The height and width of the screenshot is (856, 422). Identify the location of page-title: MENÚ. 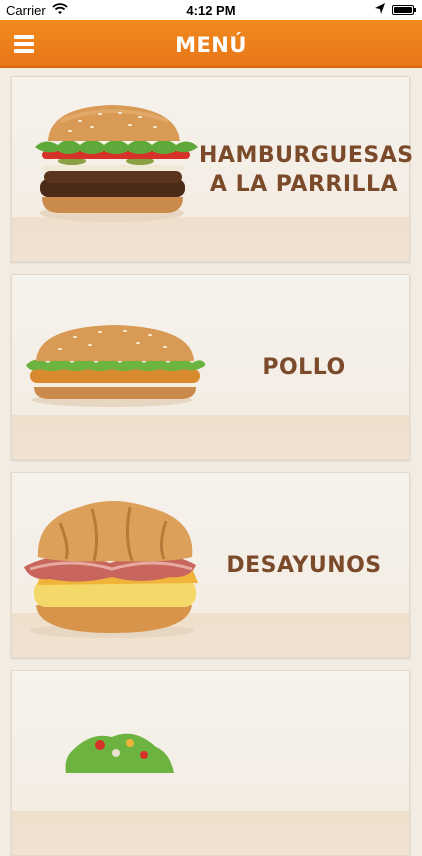
(211, 45).